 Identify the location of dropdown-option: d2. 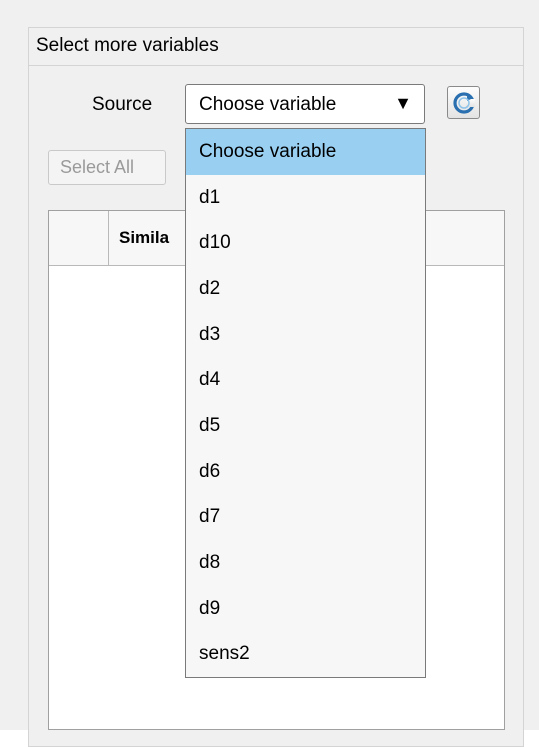
(305, 289).